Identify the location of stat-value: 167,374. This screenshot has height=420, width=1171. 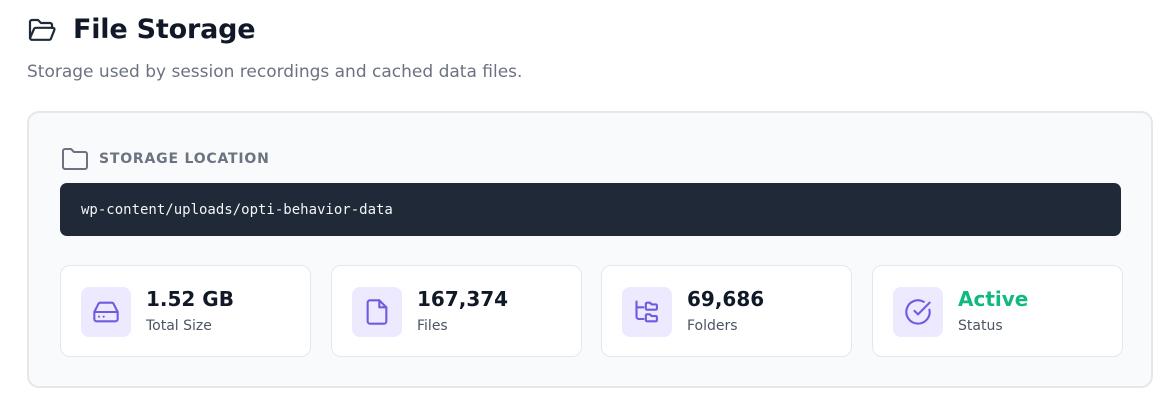
(463, 299).